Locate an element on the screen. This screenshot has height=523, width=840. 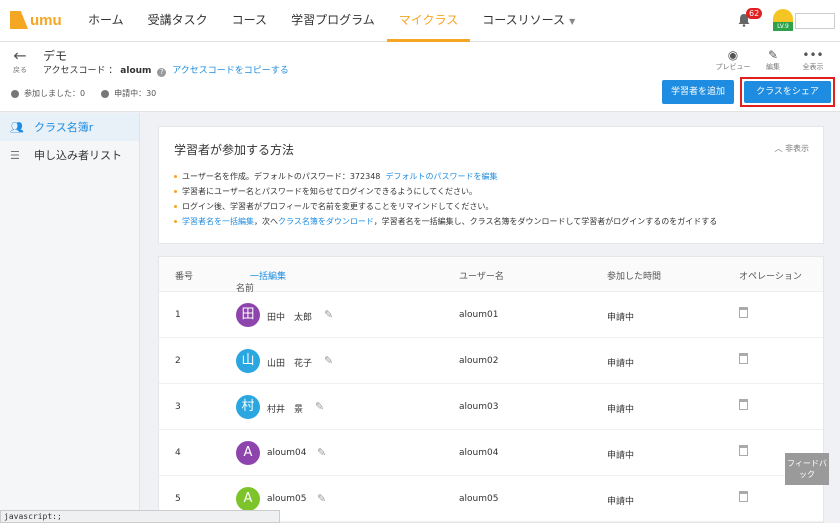
chevron-down-icon: ▼ is located at coordinates (572, 21).